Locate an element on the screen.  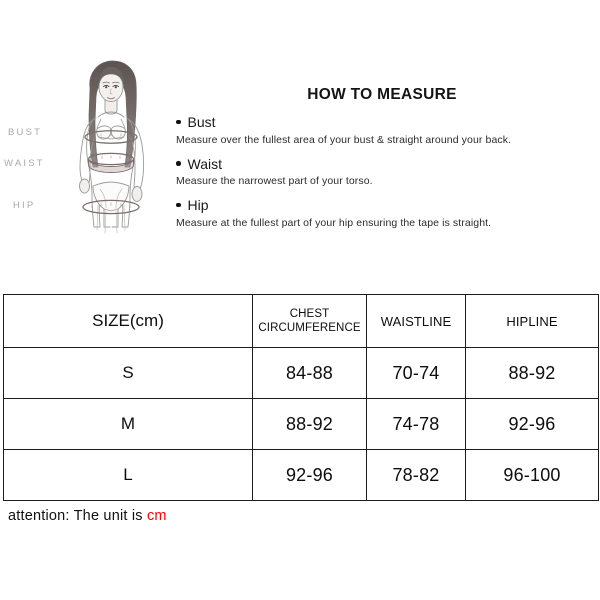
measure-item-waist-heading: Waist is located at coordinates (385, 164).